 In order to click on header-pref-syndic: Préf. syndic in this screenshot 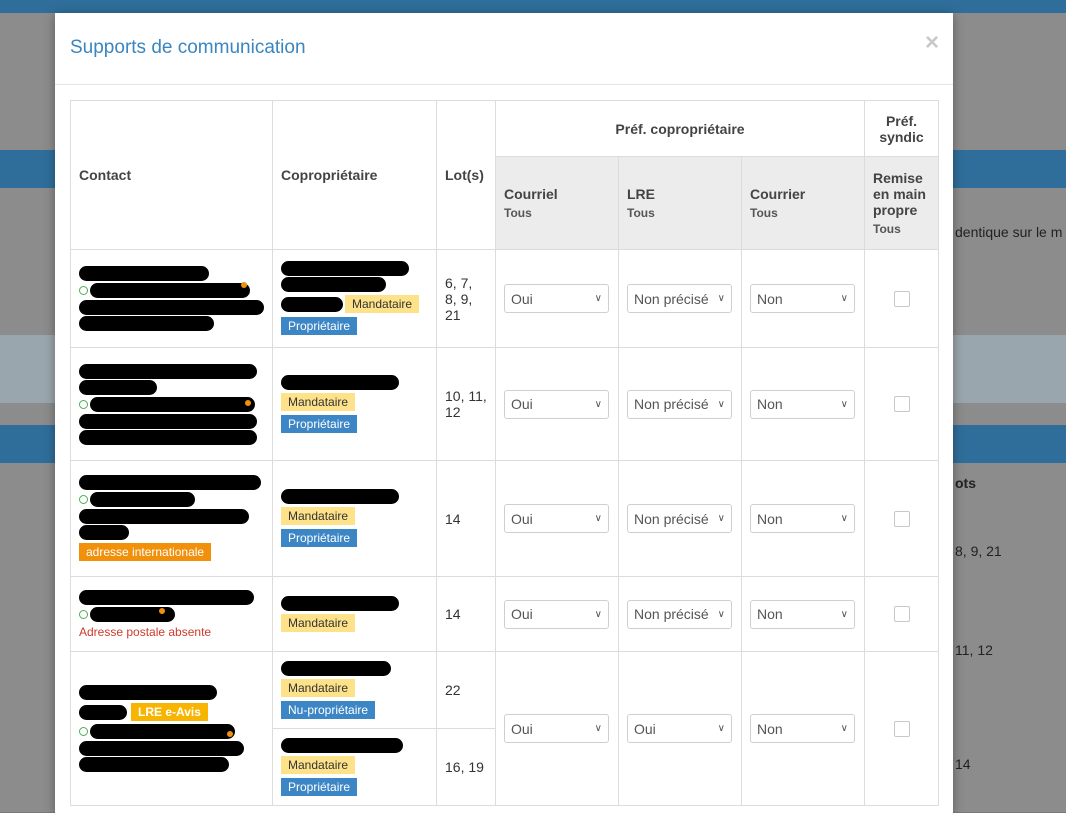, I will do `click(901, 128)`.